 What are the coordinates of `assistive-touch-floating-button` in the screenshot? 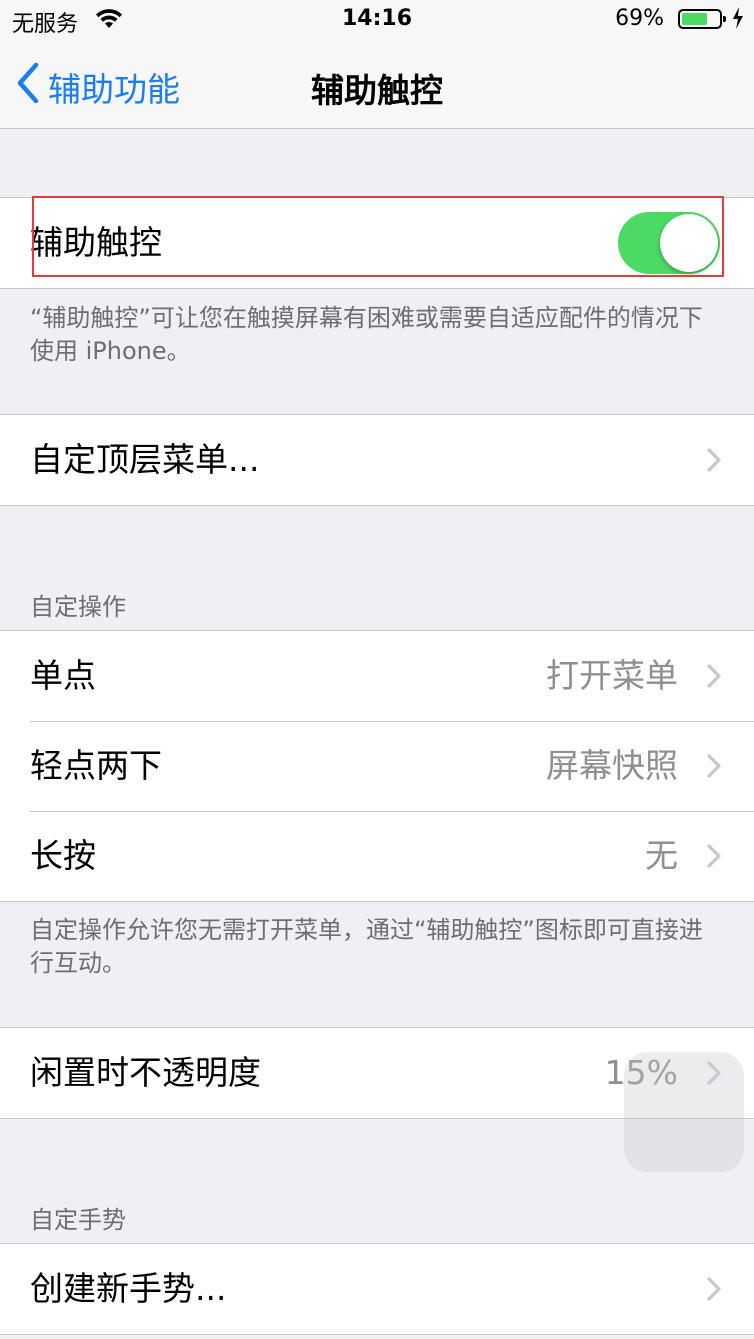 It's located at (684, 1112).